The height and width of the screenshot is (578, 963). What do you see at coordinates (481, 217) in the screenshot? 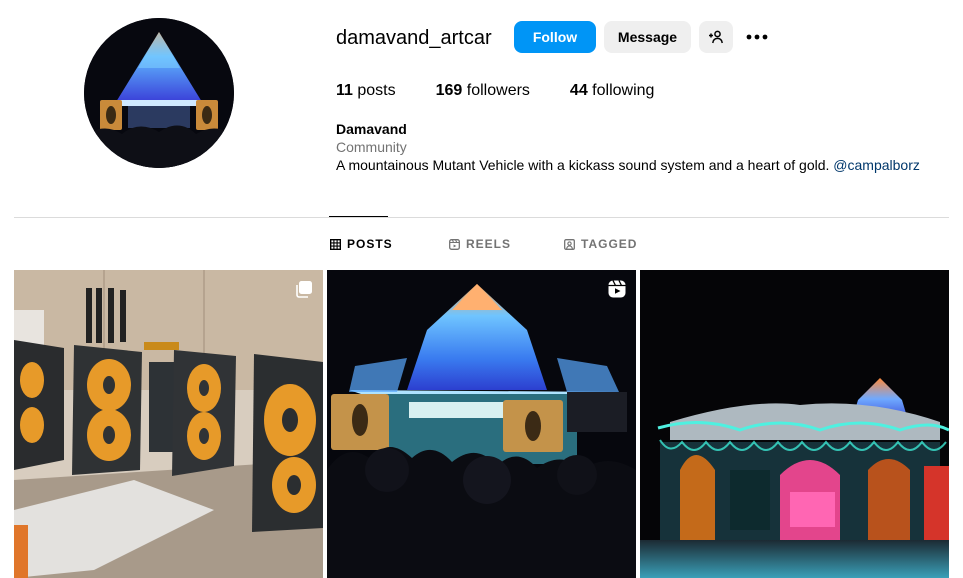
I see `tabs-divider` at bounding box center [481, 217].